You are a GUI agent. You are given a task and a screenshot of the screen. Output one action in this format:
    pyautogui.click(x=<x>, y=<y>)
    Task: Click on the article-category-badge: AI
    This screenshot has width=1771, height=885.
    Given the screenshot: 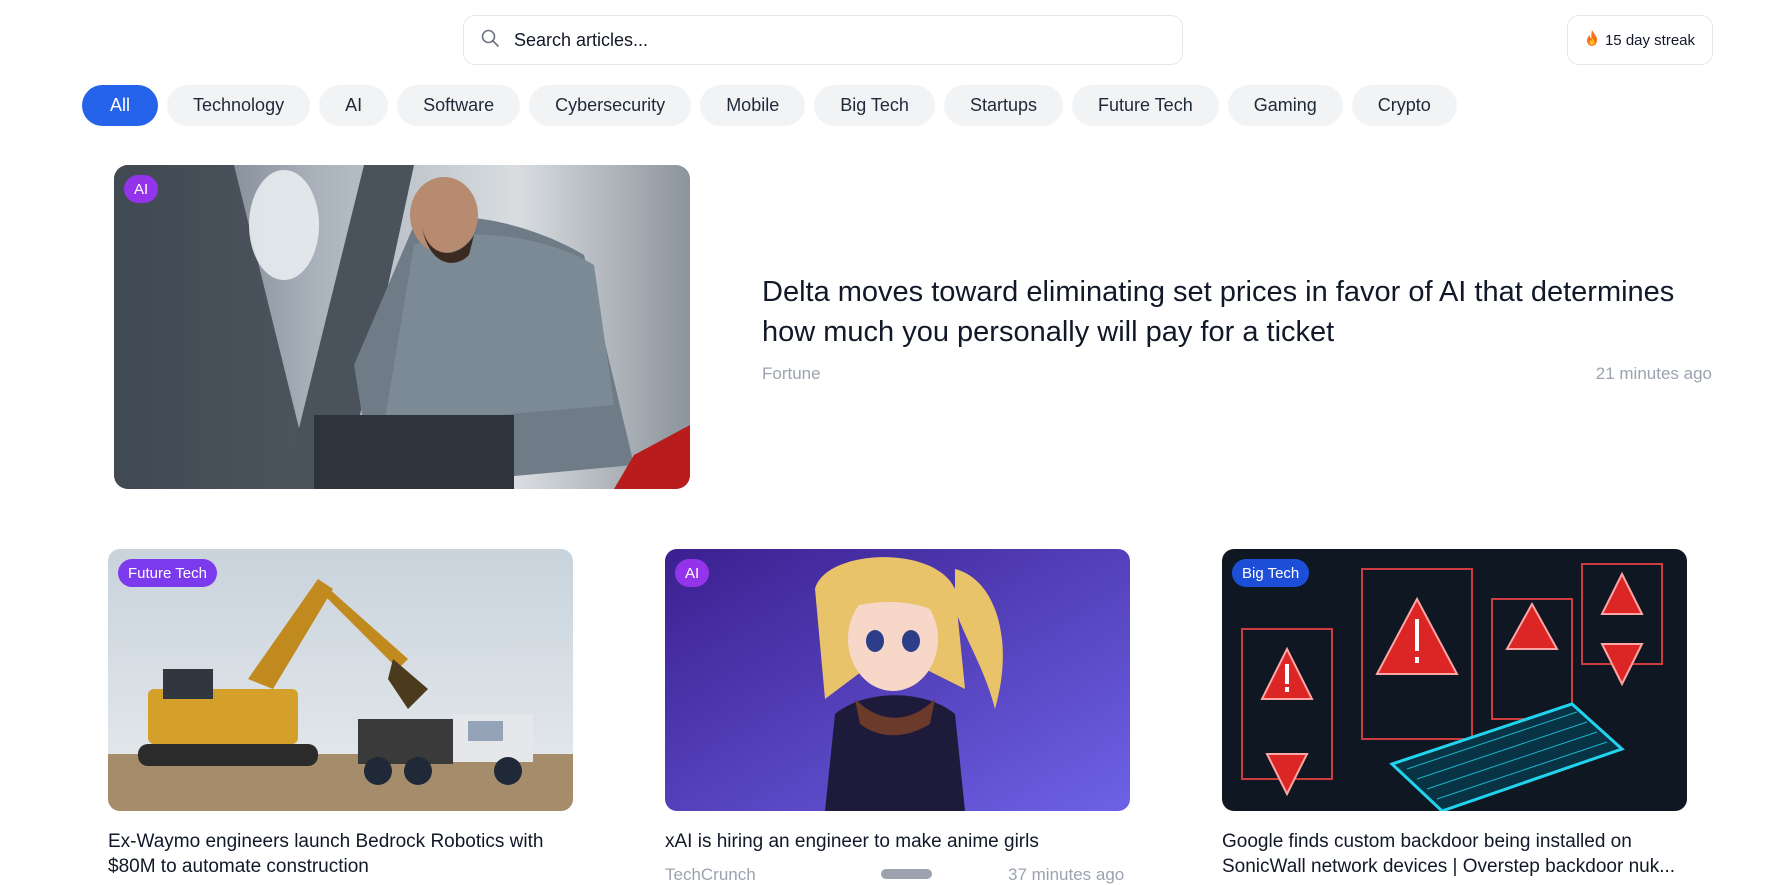 What is the action you would take?
    pyautogui.click(x=692, y=573)
    